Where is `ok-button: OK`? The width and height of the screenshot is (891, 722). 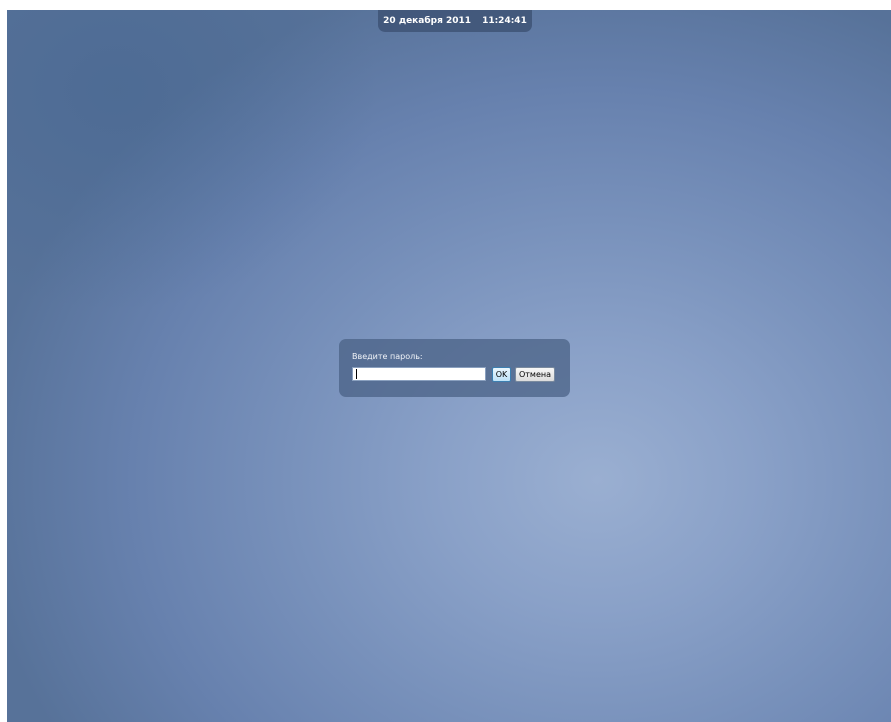 ok-button: OK is located at coordinates (501, 374).